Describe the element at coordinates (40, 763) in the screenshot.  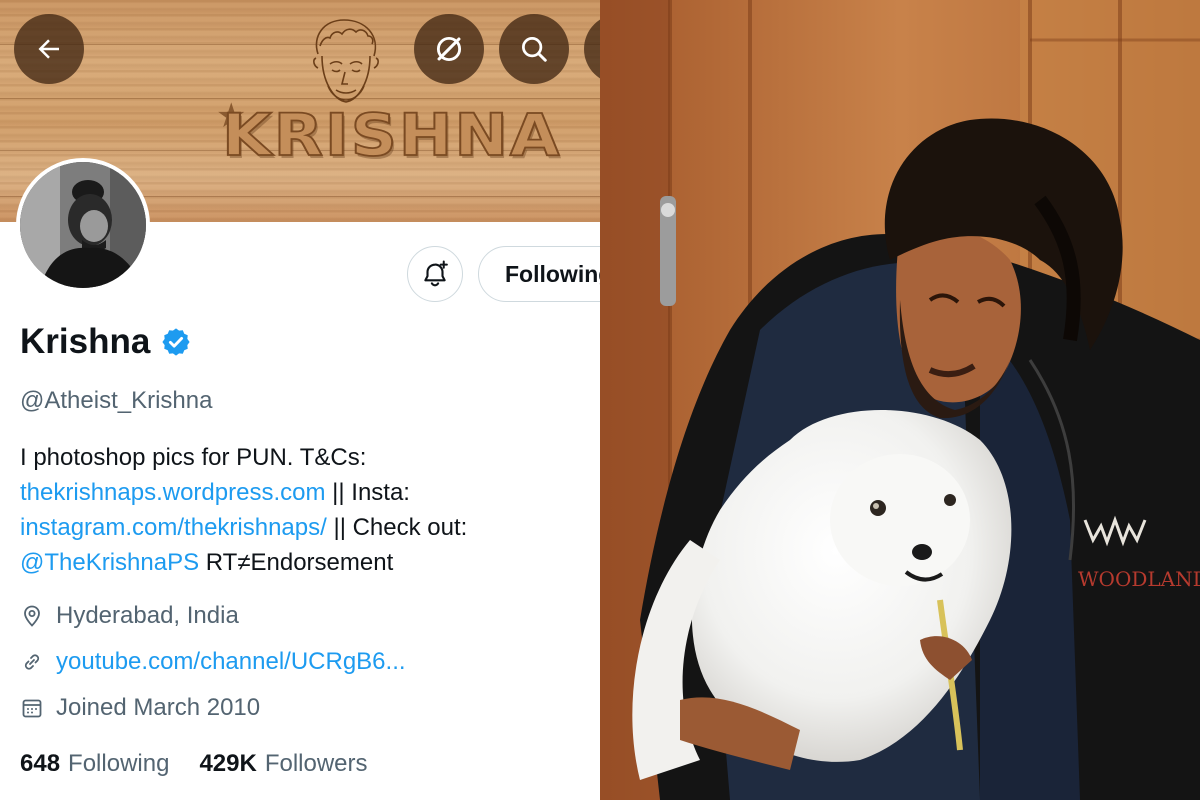
I see `following-count: 648` at that location.